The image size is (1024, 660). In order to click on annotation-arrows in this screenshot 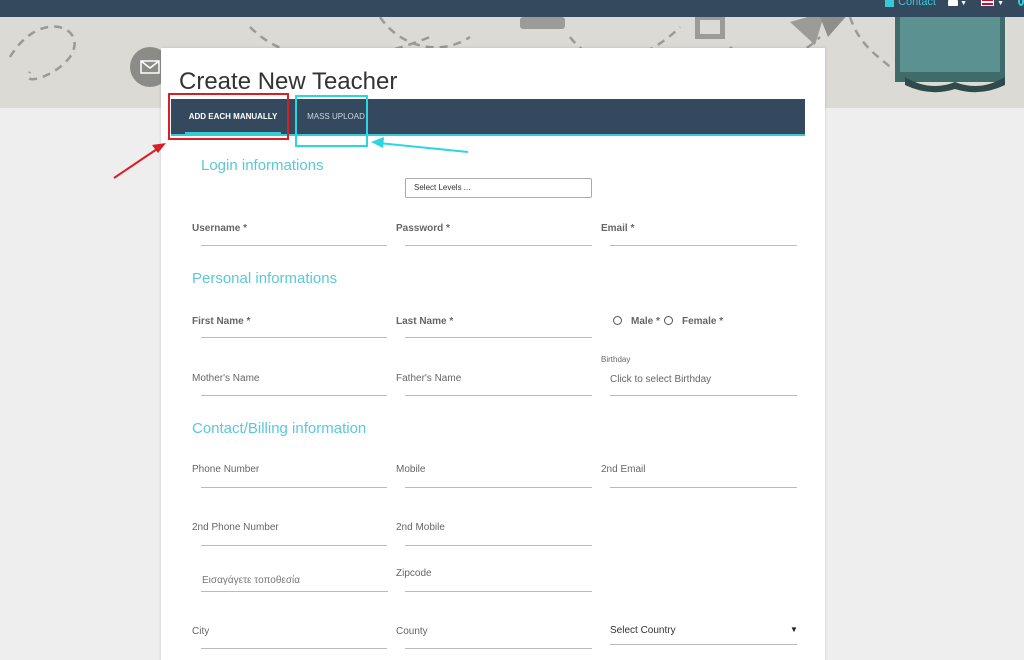, I will do `click(291, 158)`.